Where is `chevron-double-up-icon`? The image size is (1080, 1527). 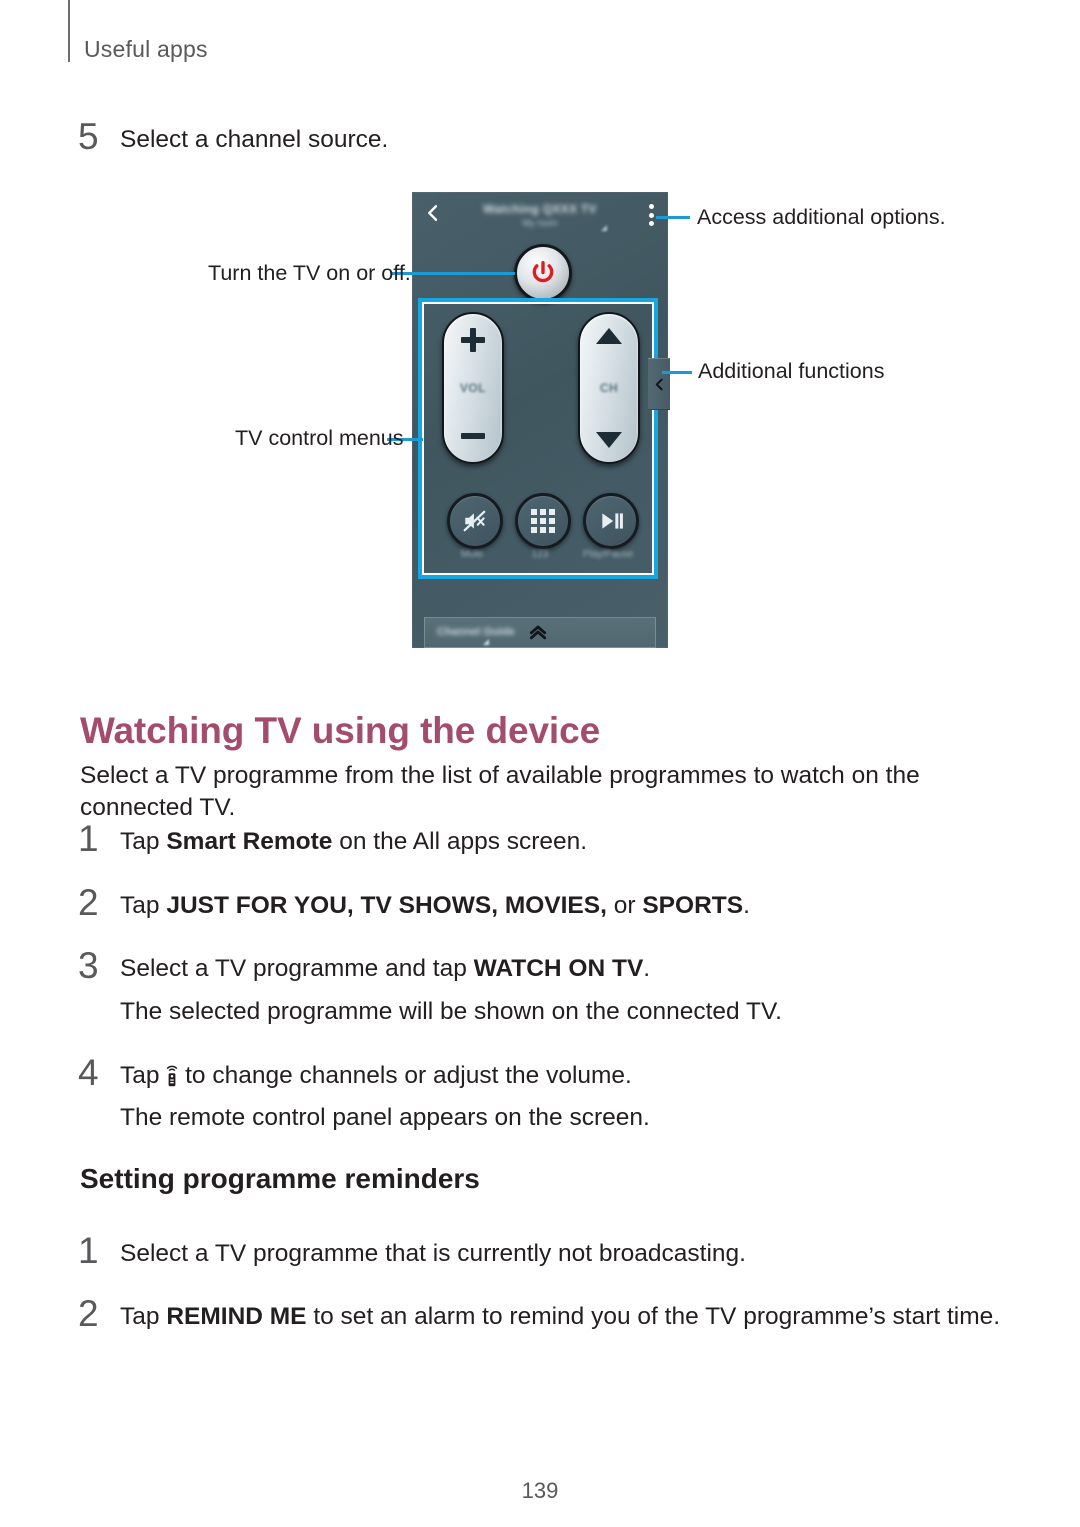 chevron-double-up-icon is located at coordinates (538, 632).